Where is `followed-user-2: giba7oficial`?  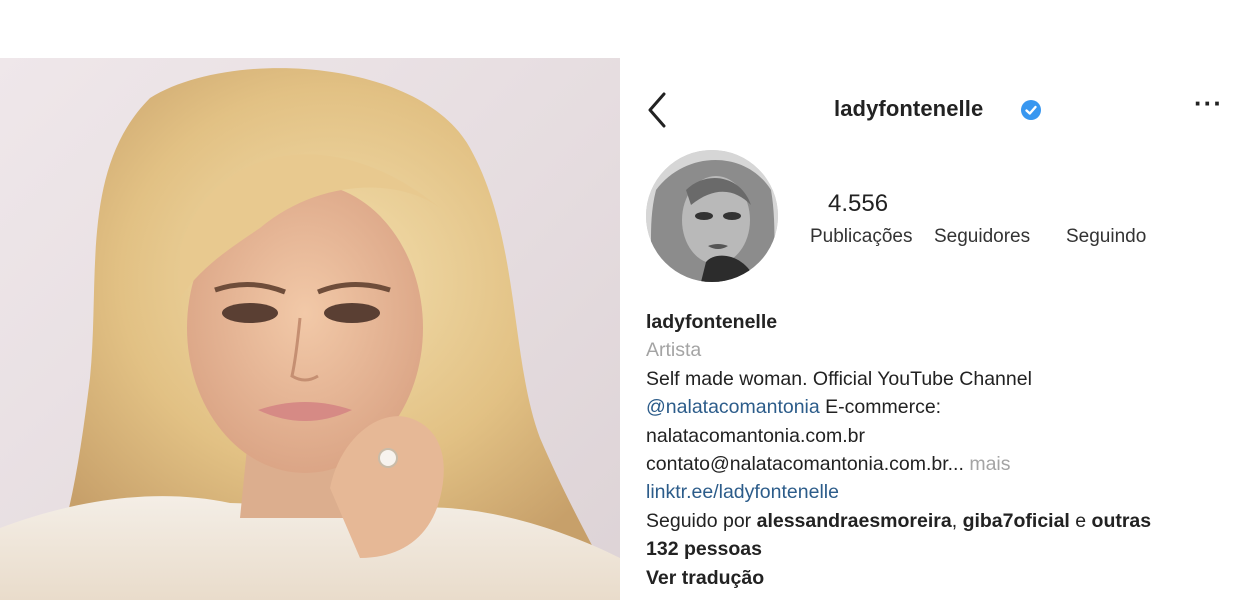 followed-user-2: giba7oficial is located at coordinates (1016, 521).